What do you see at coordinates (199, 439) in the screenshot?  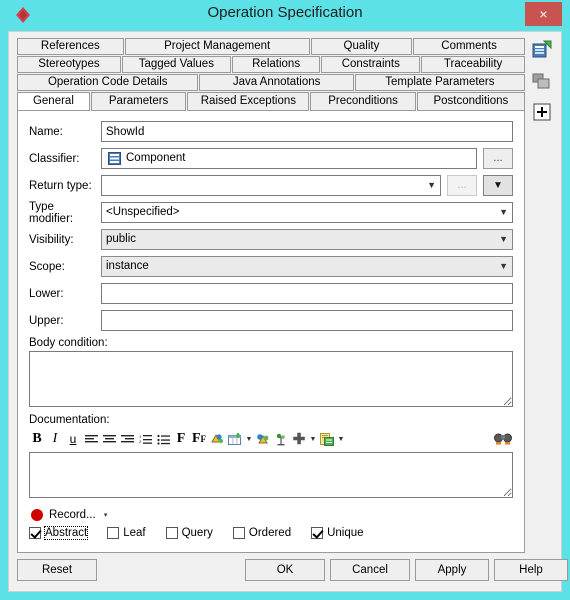 I see `font-size-icon: FF` at bounding box center [199, 439].